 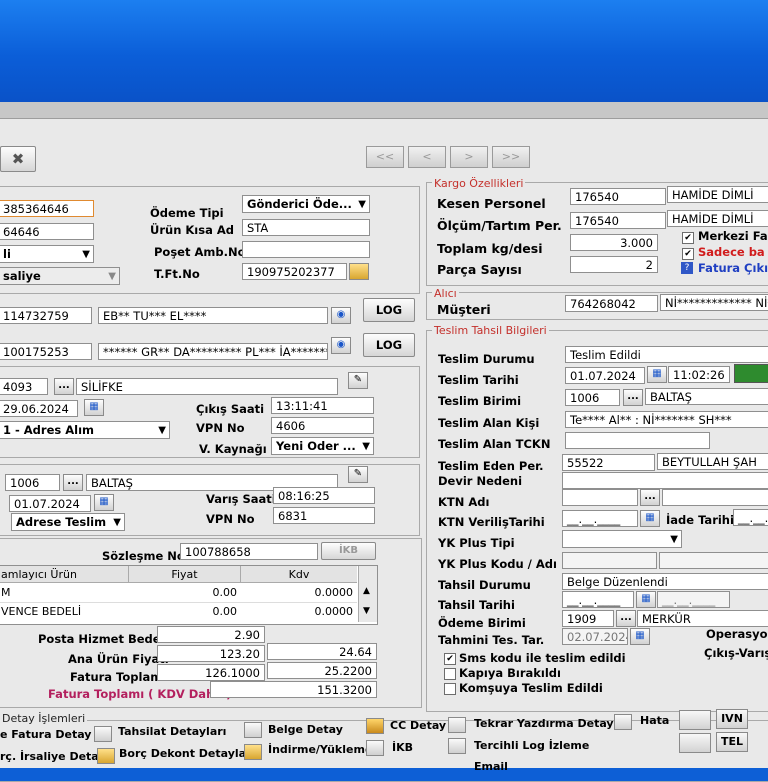 I want to click on indirme-yukleme-action: İndirme/Yükleme, so click(x=320, y=749).